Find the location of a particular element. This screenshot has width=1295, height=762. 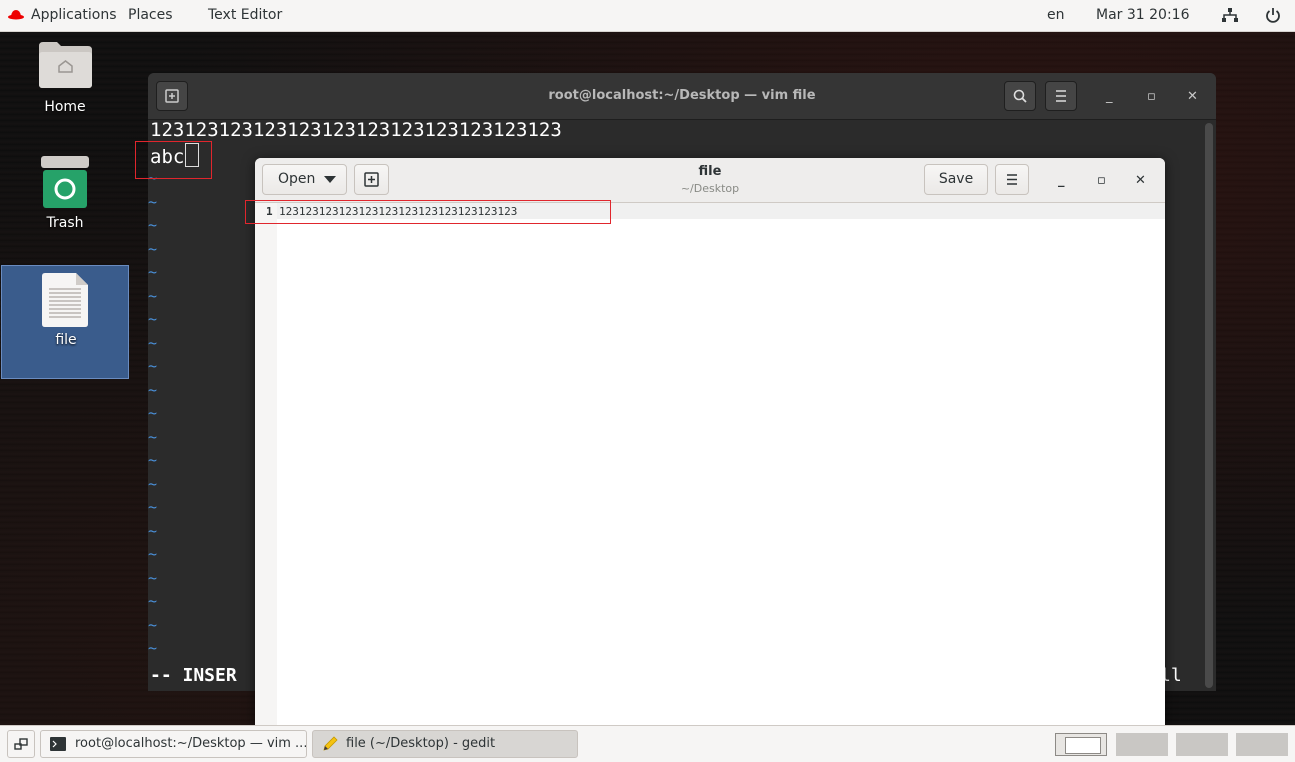

taskbar-item-gedit: file (~/Desktop) - gedit is located at coordinates (445, 744).